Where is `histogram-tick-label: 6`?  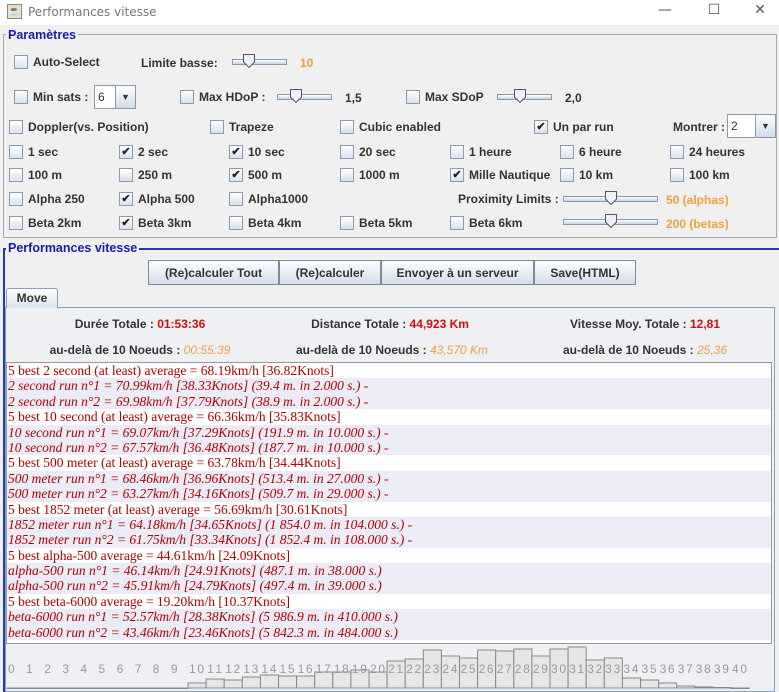 histogram-tick-label: 6 is located at coordinates (120, 669).